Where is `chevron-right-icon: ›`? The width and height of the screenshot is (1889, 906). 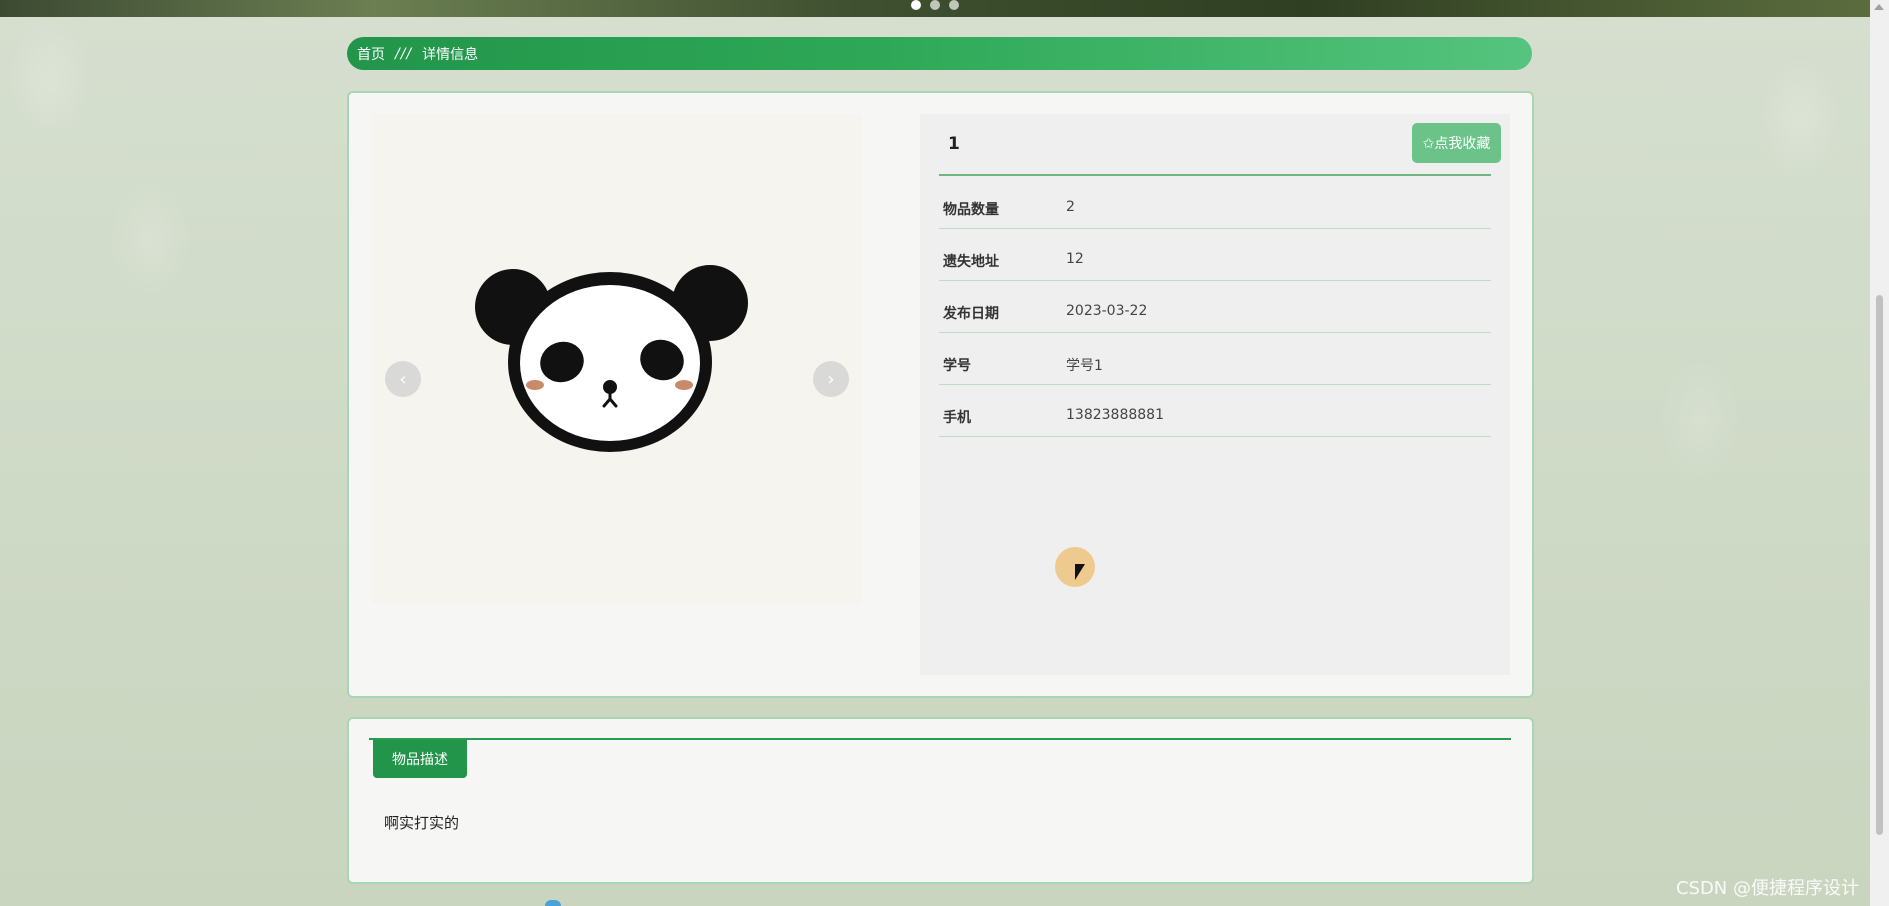
chevron-right-icon: › is located at coordinates (831, 379).